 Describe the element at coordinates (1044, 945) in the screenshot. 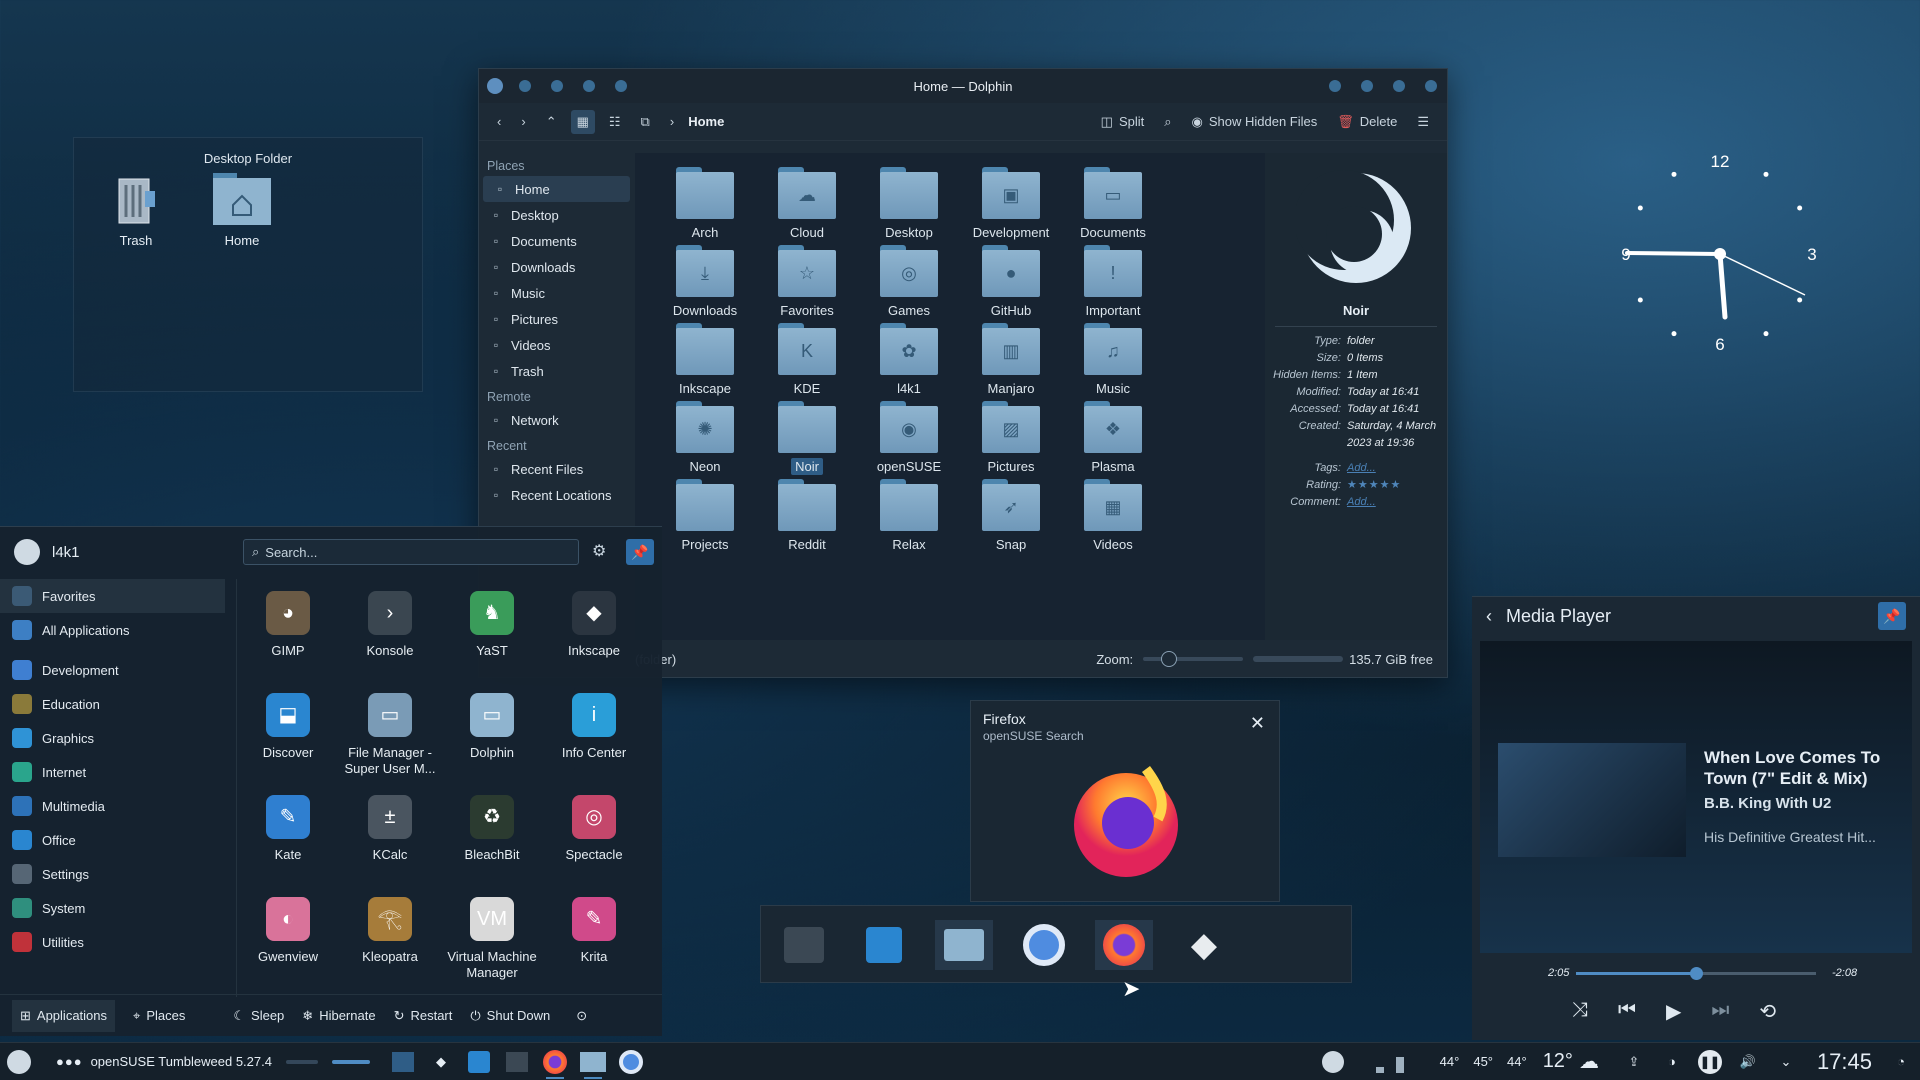

I see `dock-chromium` at that location.